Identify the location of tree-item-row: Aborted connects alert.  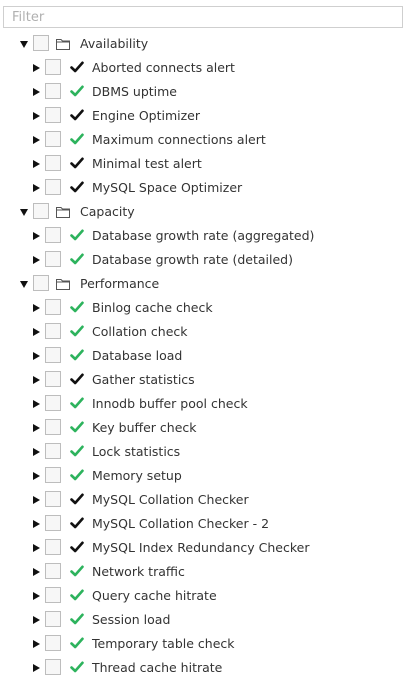
(203, 68).